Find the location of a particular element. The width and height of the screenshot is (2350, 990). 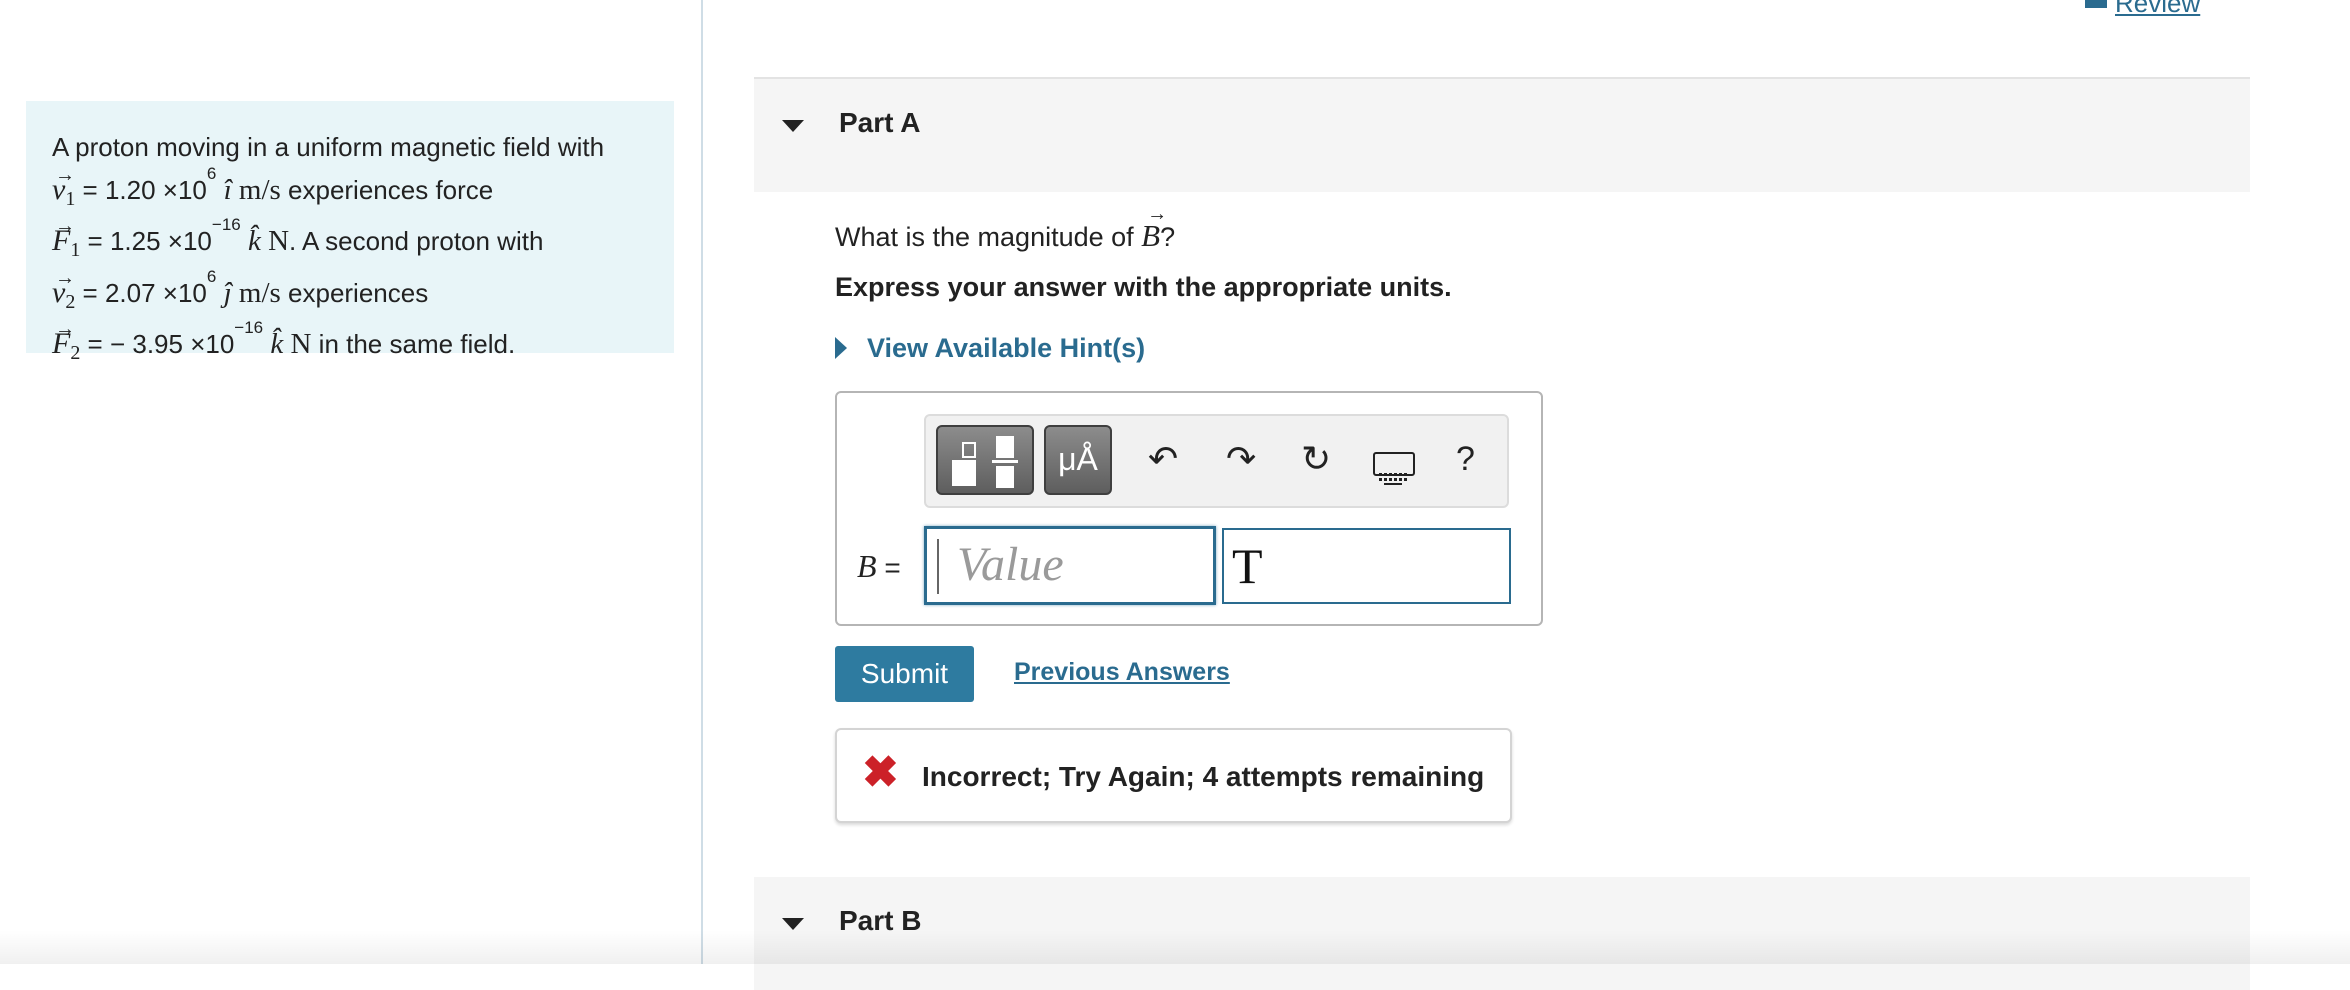

panel-divider is located at coordinates (702, 482).